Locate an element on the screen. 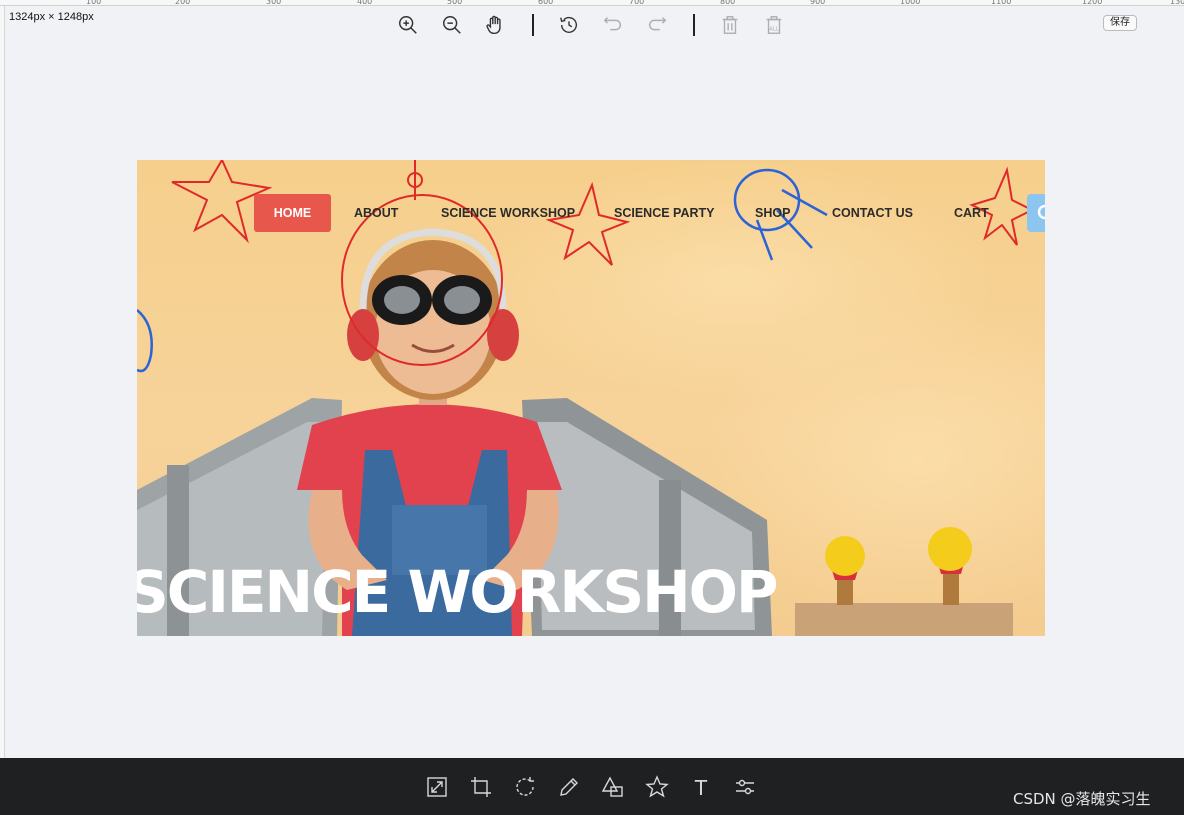 The height and width of the screenshot is (815, 1184). watermark: CSDN @落魄实习生 is located at coordinates (1082, 799).